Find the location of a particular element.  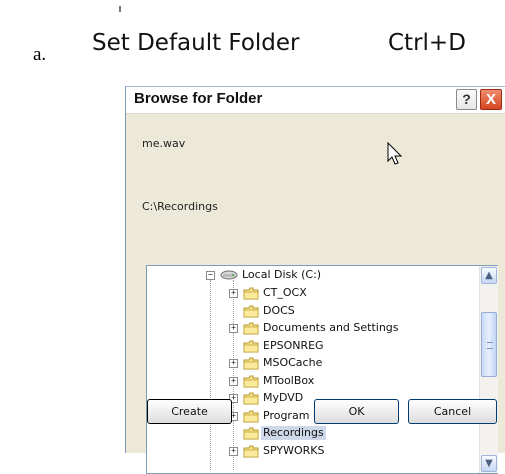

tree-folder-label: MyDVD is located at coordinates (283, 397).